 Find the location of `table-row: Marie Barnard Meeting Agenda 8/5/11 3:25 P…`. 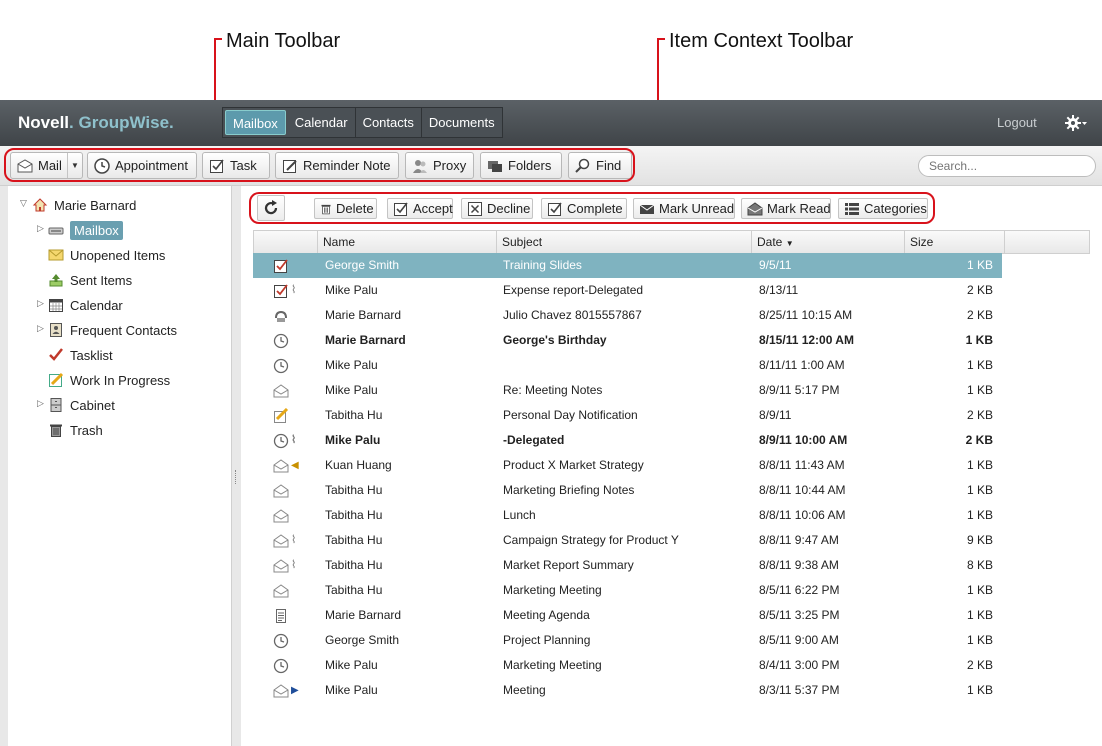

table-row: Marie Barnard Meeting Agenda 8/5/11 3:25 P… is located at coordinates (627, 615).